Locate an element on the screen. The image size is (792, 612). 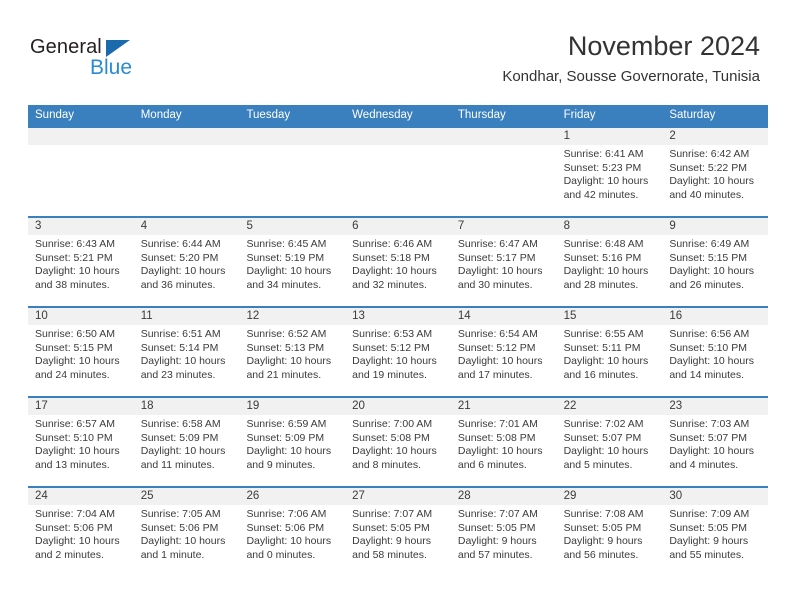
sunrise-text: Sunrise: 6:50 AM is located at coordinates (75, 334).